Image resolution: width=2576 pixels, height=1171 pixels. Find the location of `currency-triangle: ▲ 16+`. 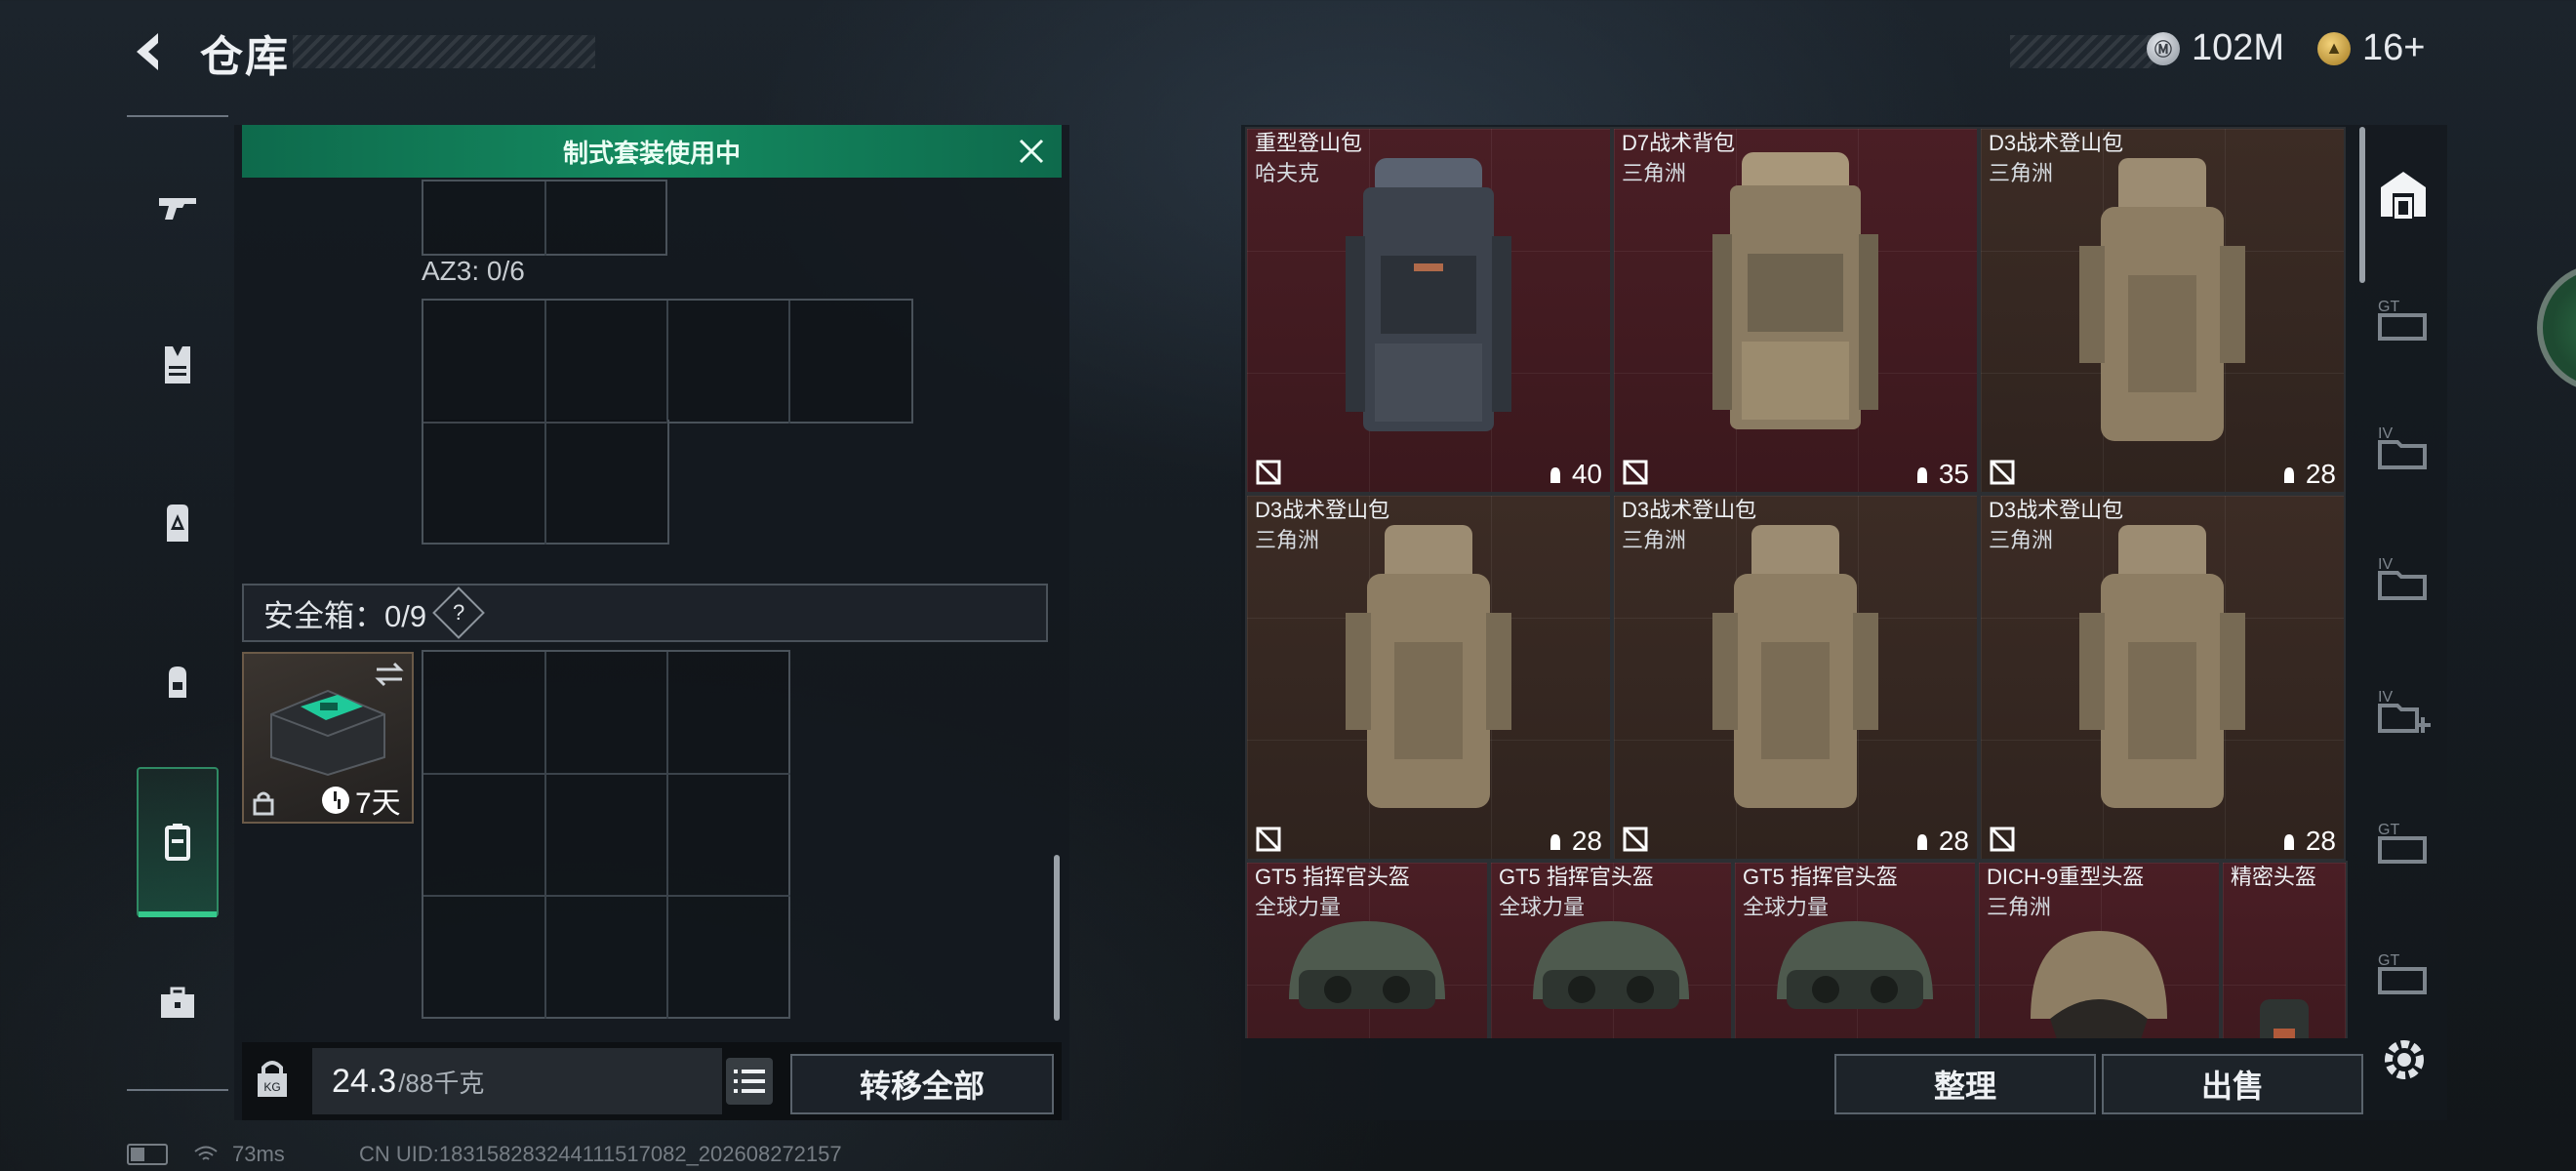

currency-triangle: ▲ 16+ is located at coordinates (2371, 48).